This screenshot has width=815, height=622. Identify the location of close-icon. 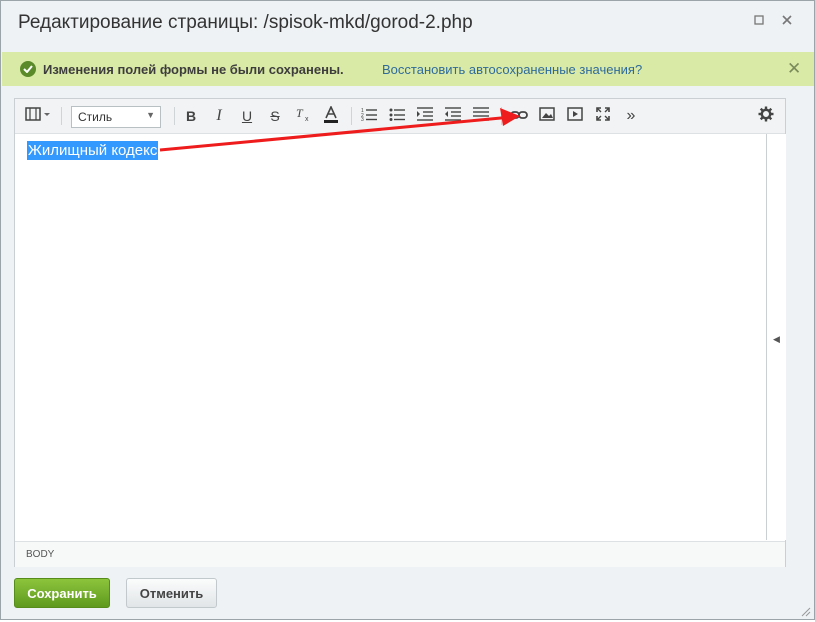
(787, 22).